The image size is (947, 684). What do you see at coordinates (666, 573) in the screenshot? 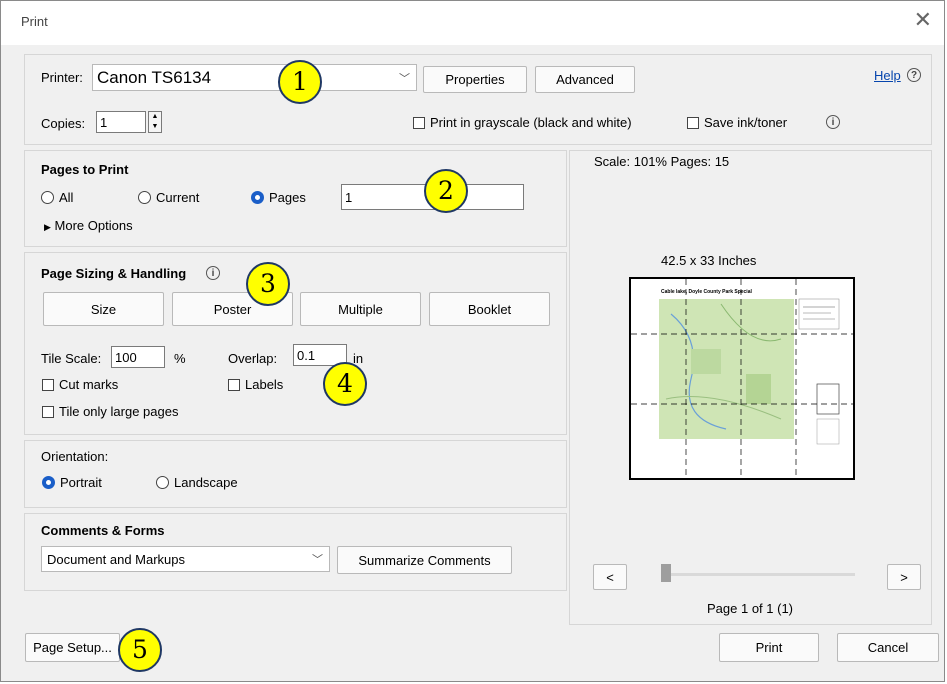
I see `page-slider-thumb` at bounding box center [666, 573].